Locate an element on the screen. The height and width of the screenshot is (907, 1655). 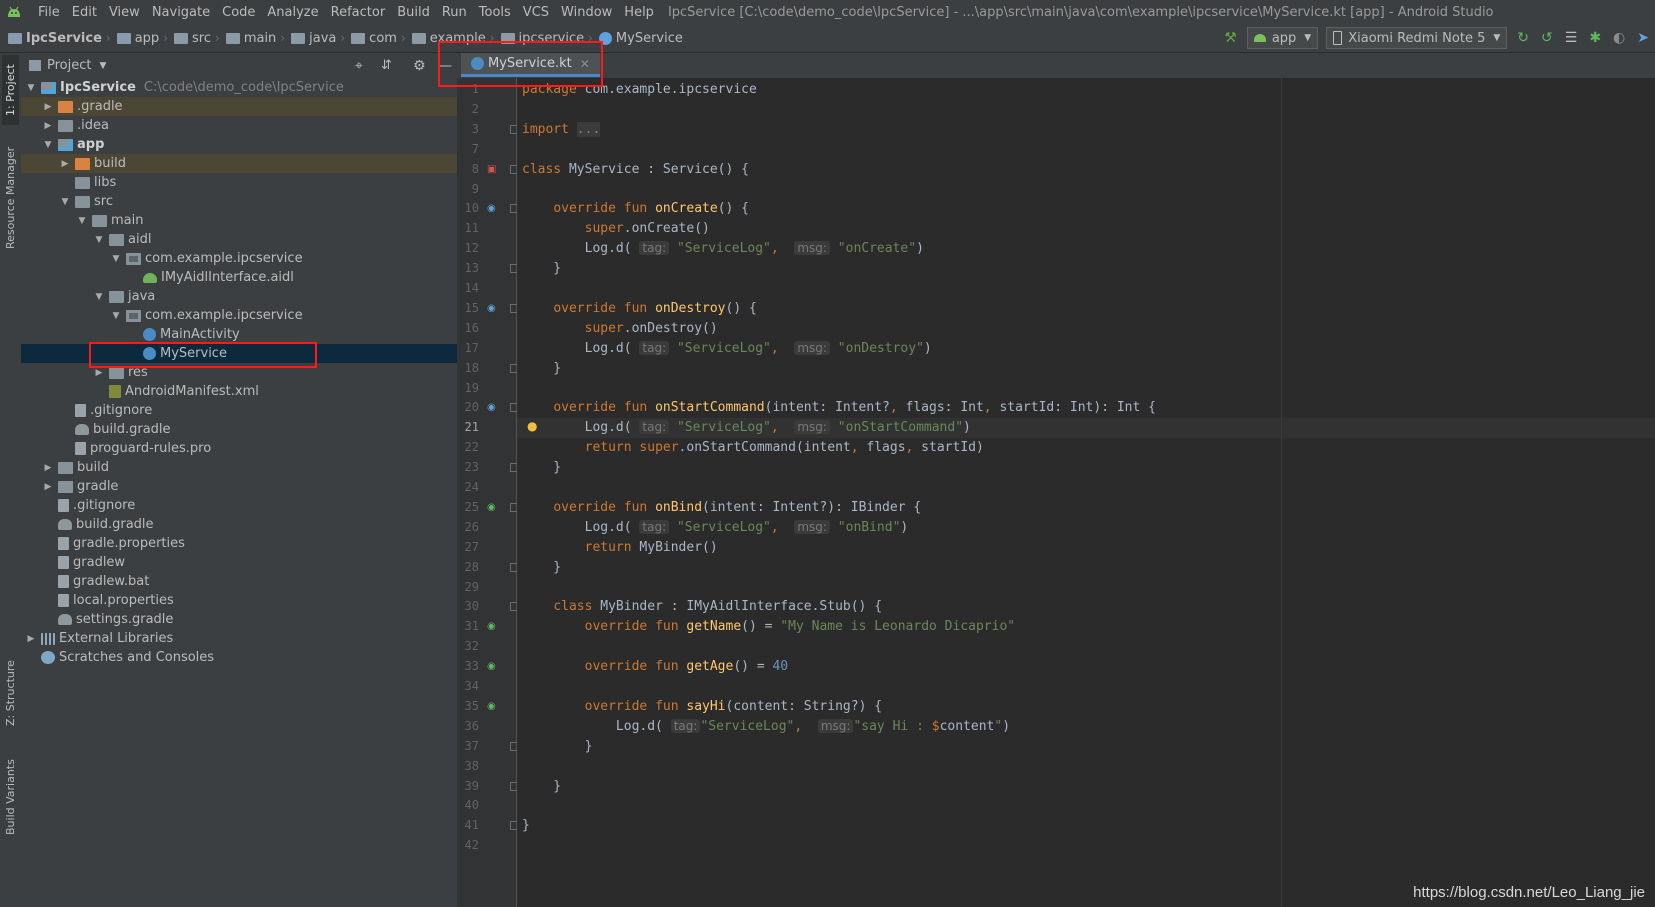
breadcrumb-item-main: main › is located at coordinates (258, 38).